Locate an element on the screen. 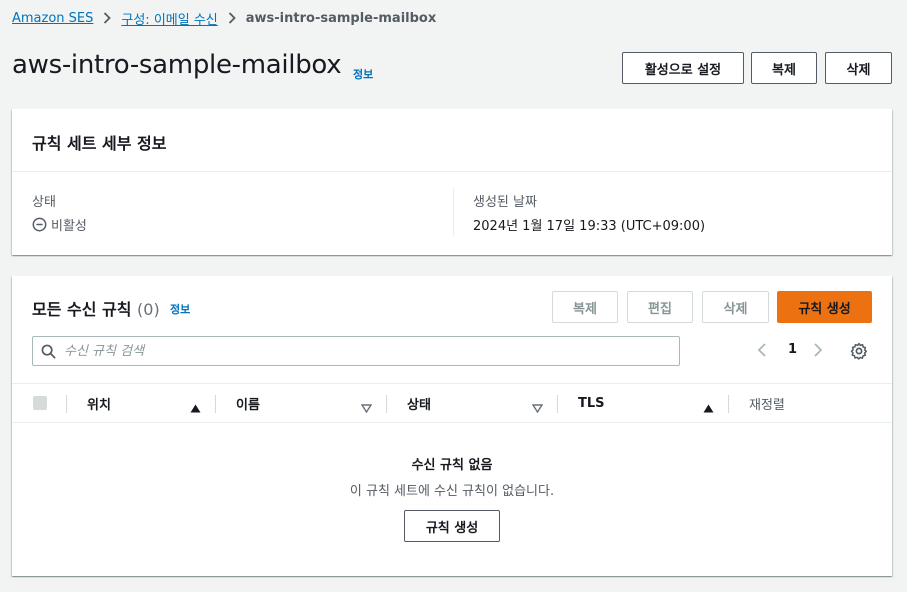 The width and height of the screenshot is (907, 592). created-label: 생성된 날짜 is located at coordinates (505, 202).